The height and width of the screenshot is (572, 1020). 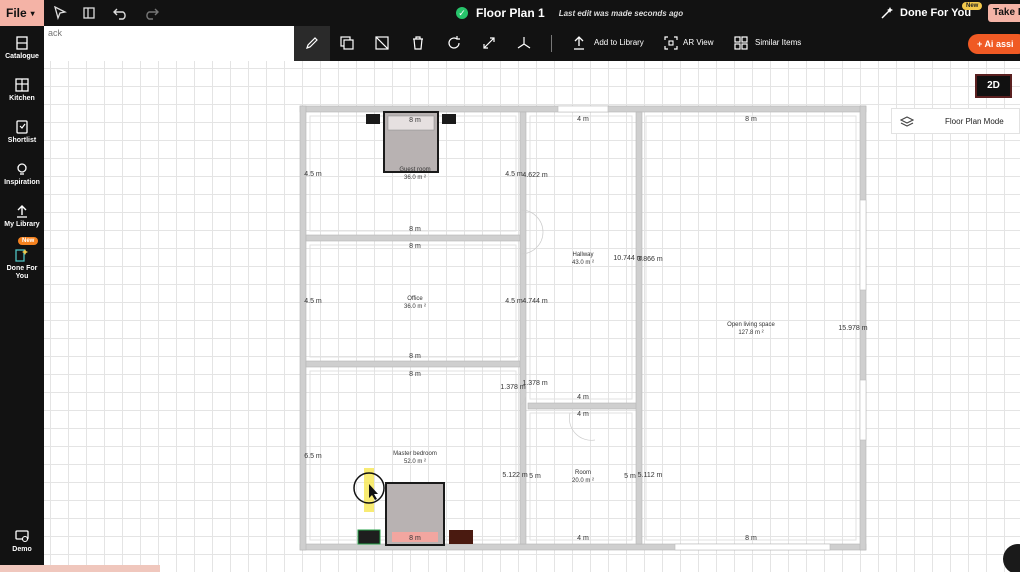 I want to click on sidebar-new-badge: New, so click(x=28, y=241).